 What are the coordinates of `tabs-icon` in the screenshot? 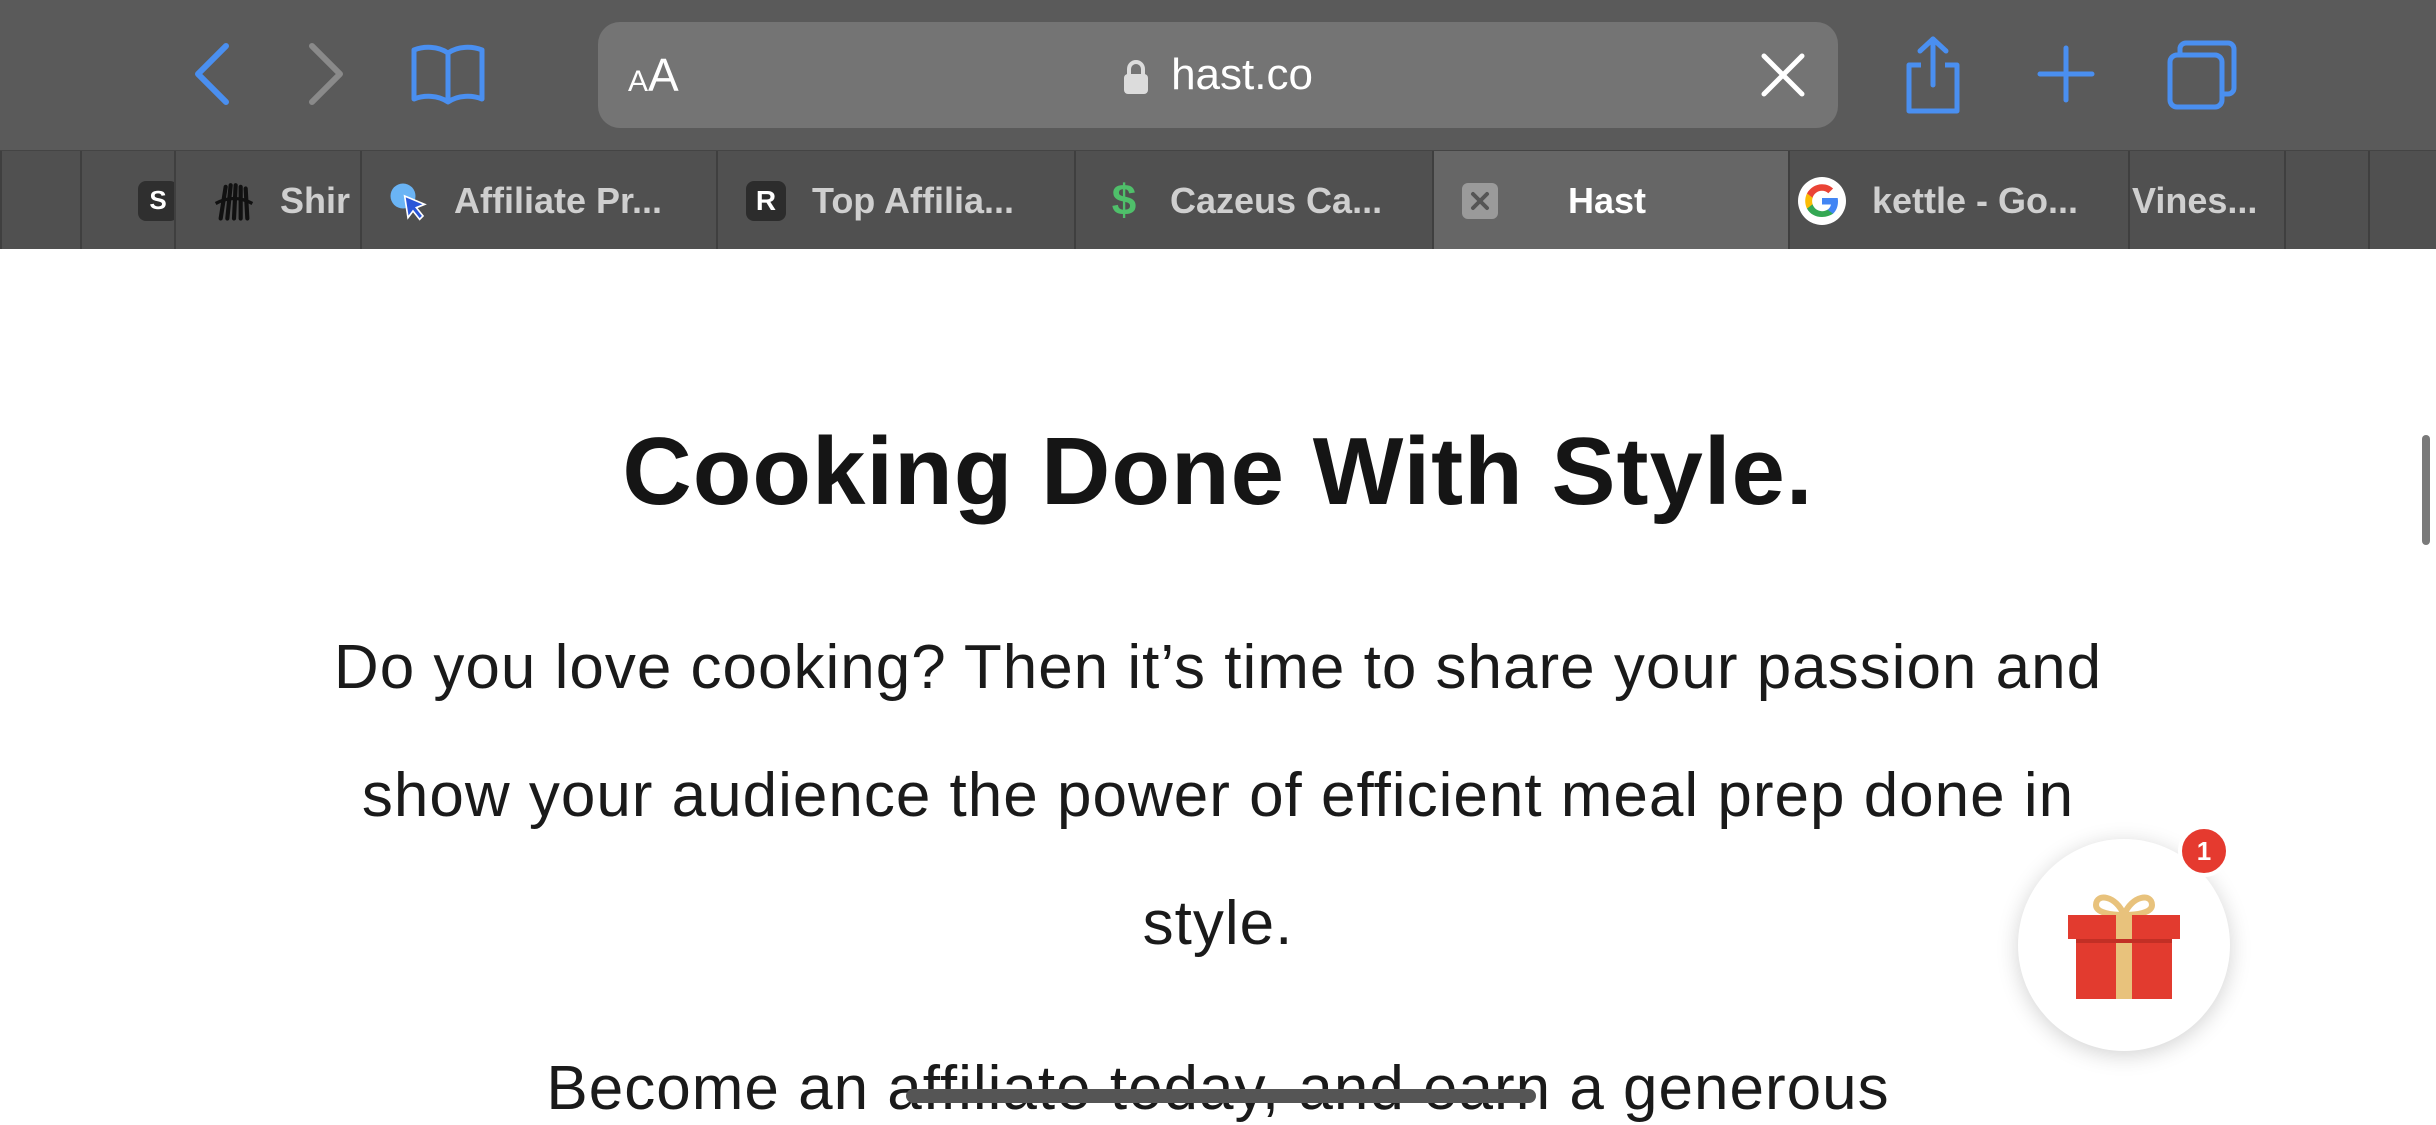 It's located at (2202, 75).